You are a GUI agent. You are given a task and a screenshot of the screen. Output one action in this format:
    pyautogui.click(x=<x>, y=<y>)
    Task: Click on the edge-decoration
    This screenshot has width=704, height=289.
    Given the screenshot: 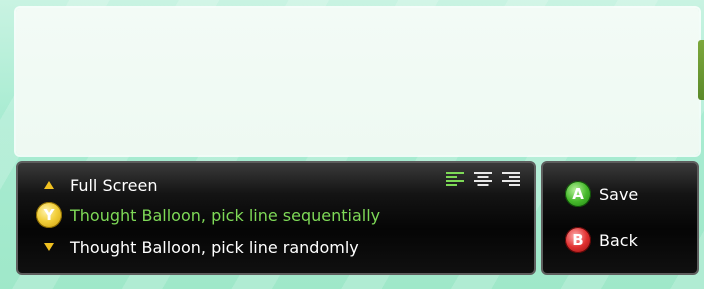 What is the action you would take?
    pyautogui.click(x=701, y=70)
    